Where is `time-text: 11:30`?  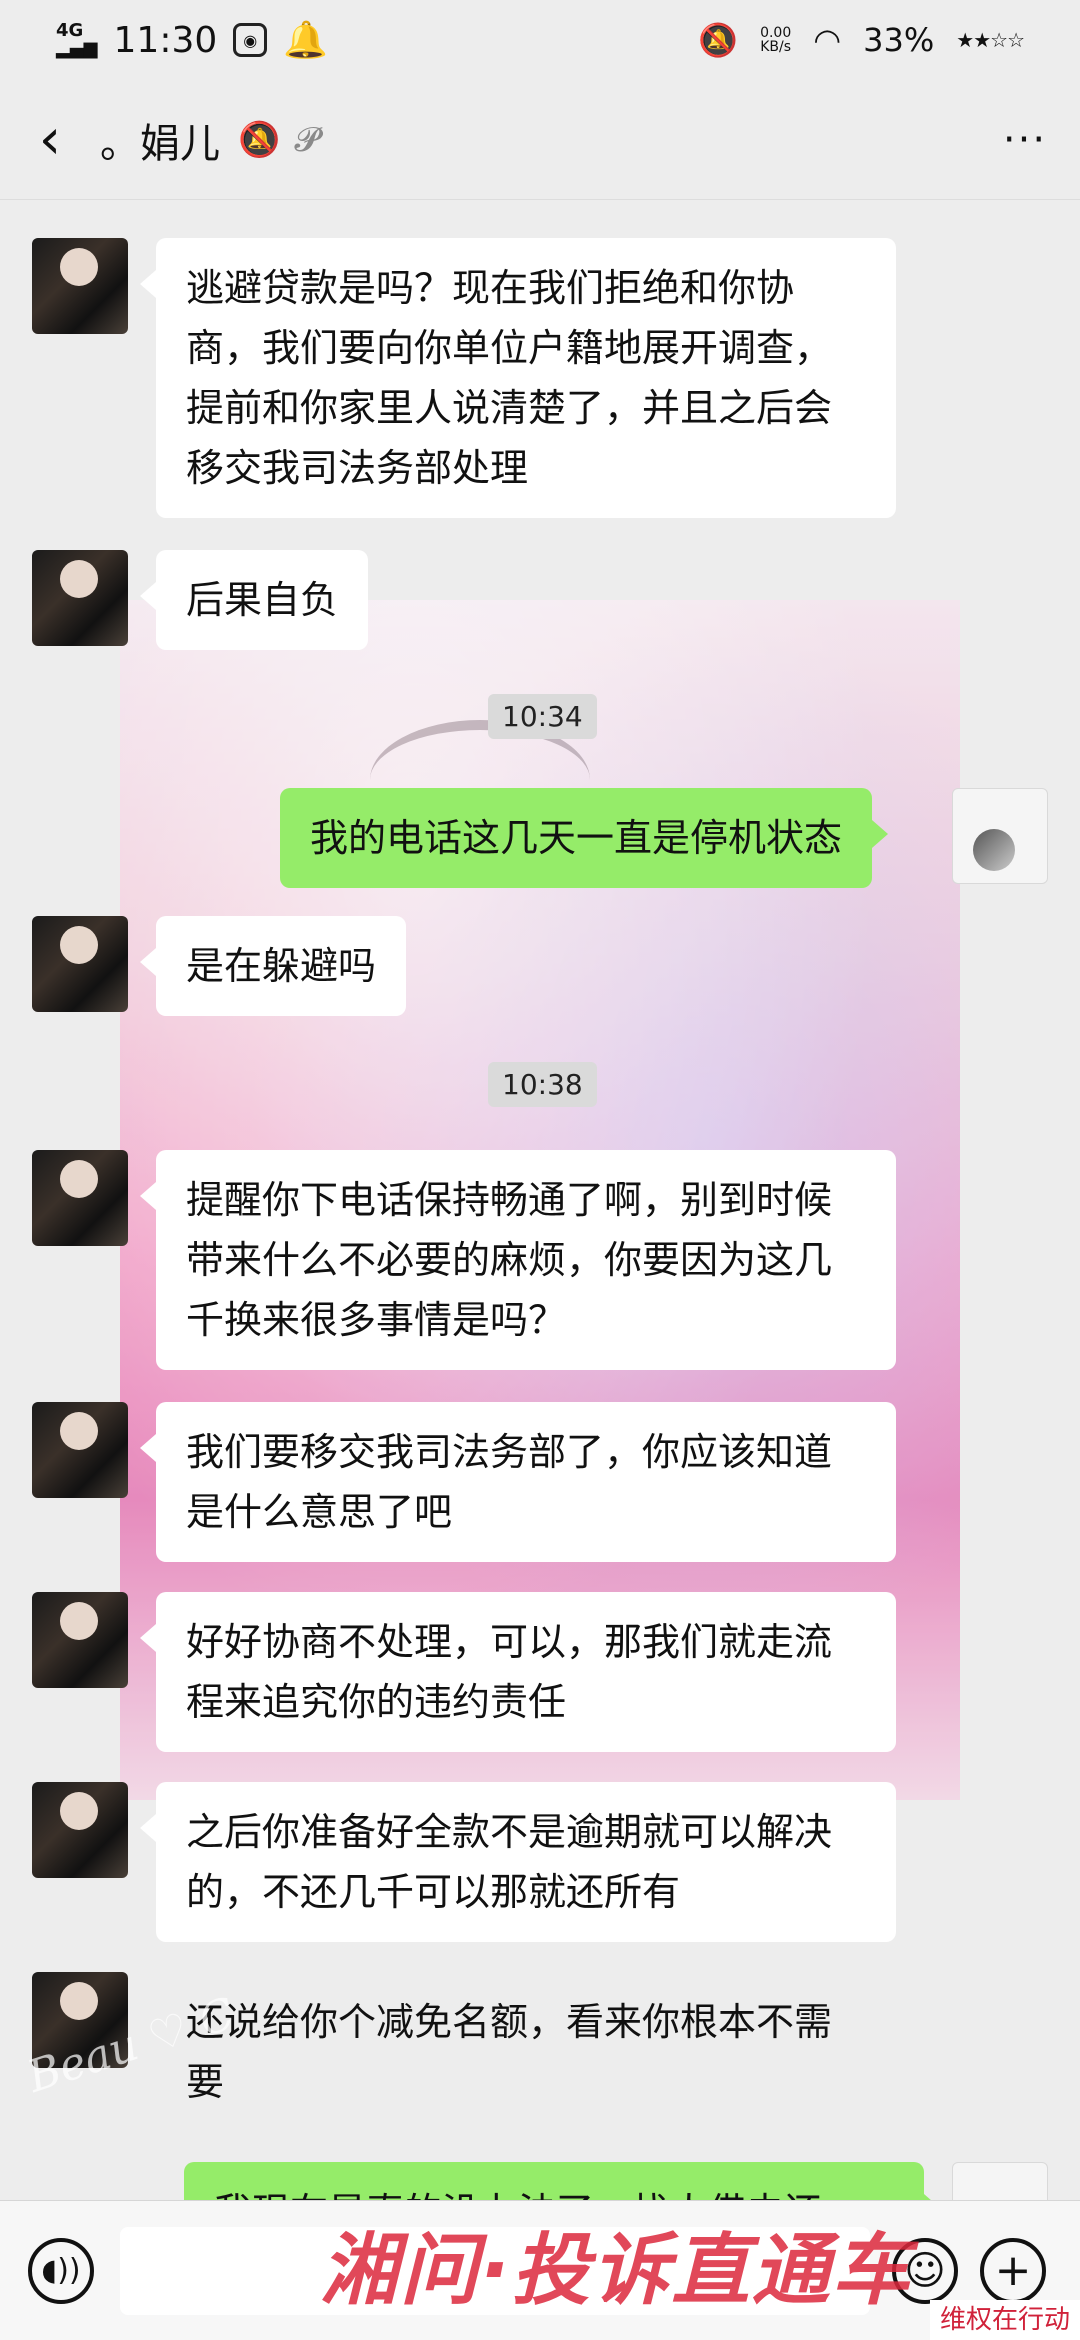
time-text: 11:30 is located at coordinates (165, 40).